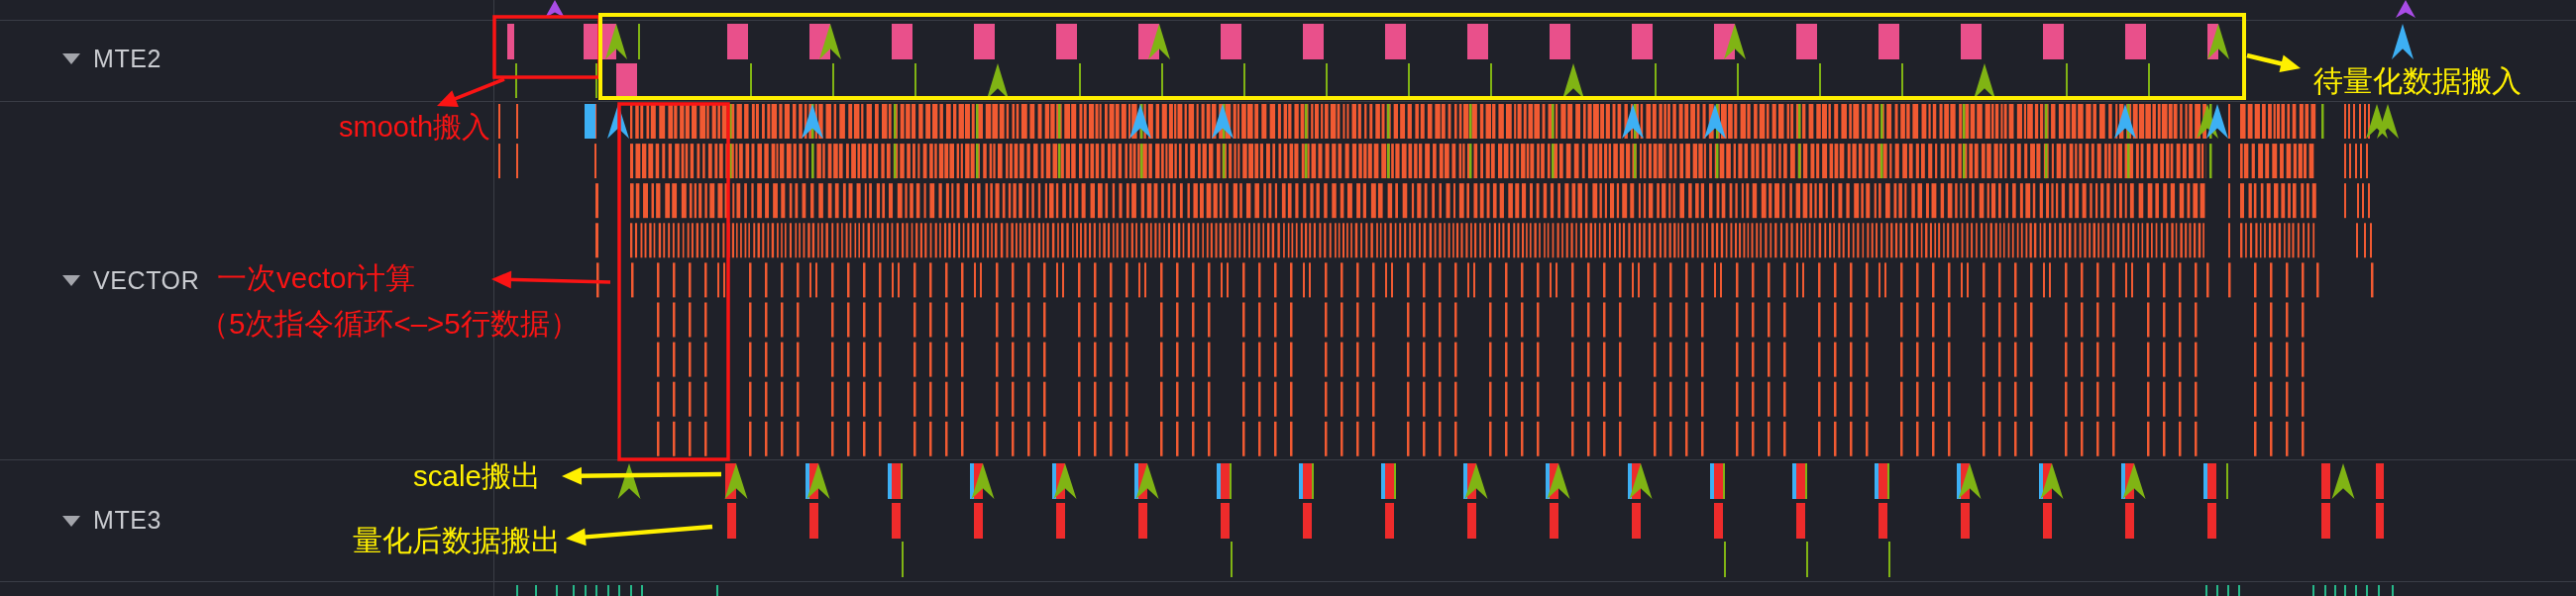 Image resolution: width=2576 pixels, height=596 pixels. What do you see at coordinates (316, 278) in the screenshot?
I see `annotation-label: 一次vector计算` at bounding box center [316, 278].